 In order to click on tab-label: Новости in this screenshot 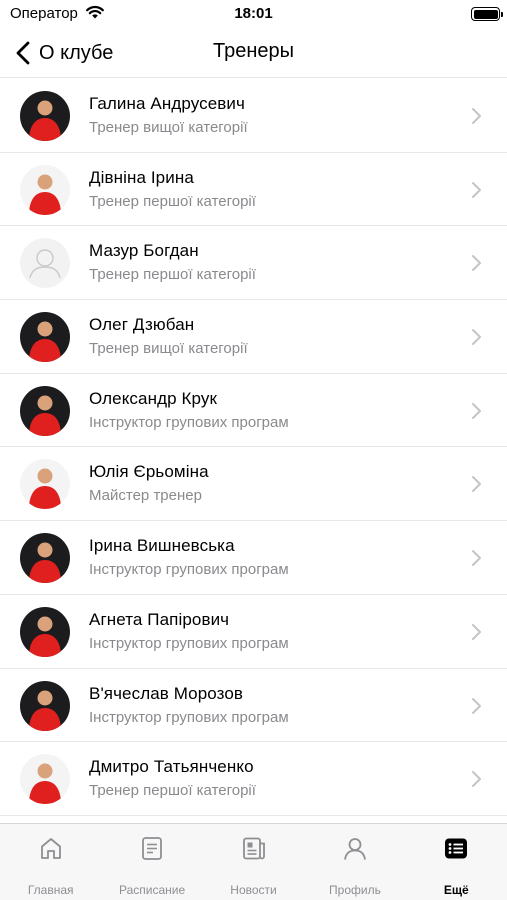, I will do `click(253, 890)`.